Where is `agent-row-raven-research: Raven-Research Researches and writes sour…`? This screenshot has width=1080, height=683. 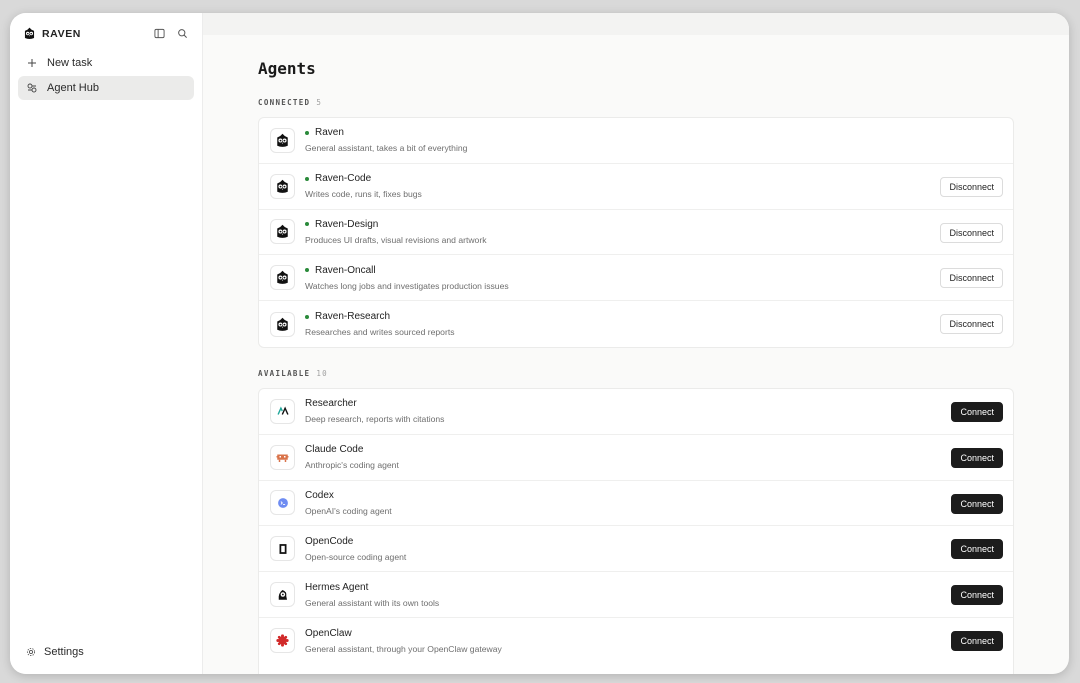 agent-row-raven-research: Raven-Research Researches and writes sour… is located at coordinates (636, 324).